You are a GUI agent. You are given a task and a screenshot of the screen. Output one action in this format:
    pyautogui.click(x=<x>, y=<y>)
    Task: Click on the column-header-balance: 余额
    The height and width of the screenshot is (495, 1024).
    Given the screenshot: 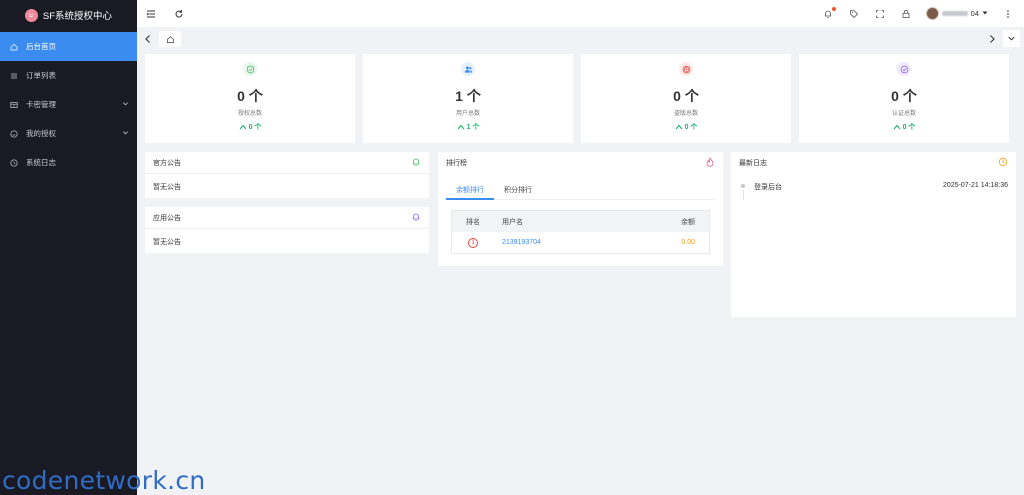 What is the action you would take?
    pyautogui.click(x=688, y=222)
    